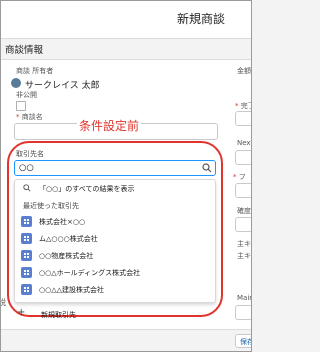 The height and width of the screenshot is (352, 320). What do you see at coordinates (21, 106) in the screenshot?
I see `private-checkbox` at bounding box center [21, 106].